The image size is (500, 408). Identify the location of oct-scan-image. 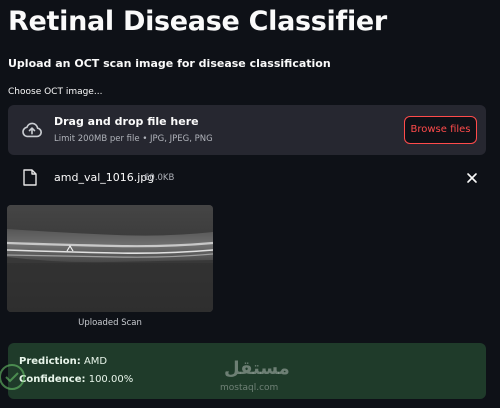
(110, 258).